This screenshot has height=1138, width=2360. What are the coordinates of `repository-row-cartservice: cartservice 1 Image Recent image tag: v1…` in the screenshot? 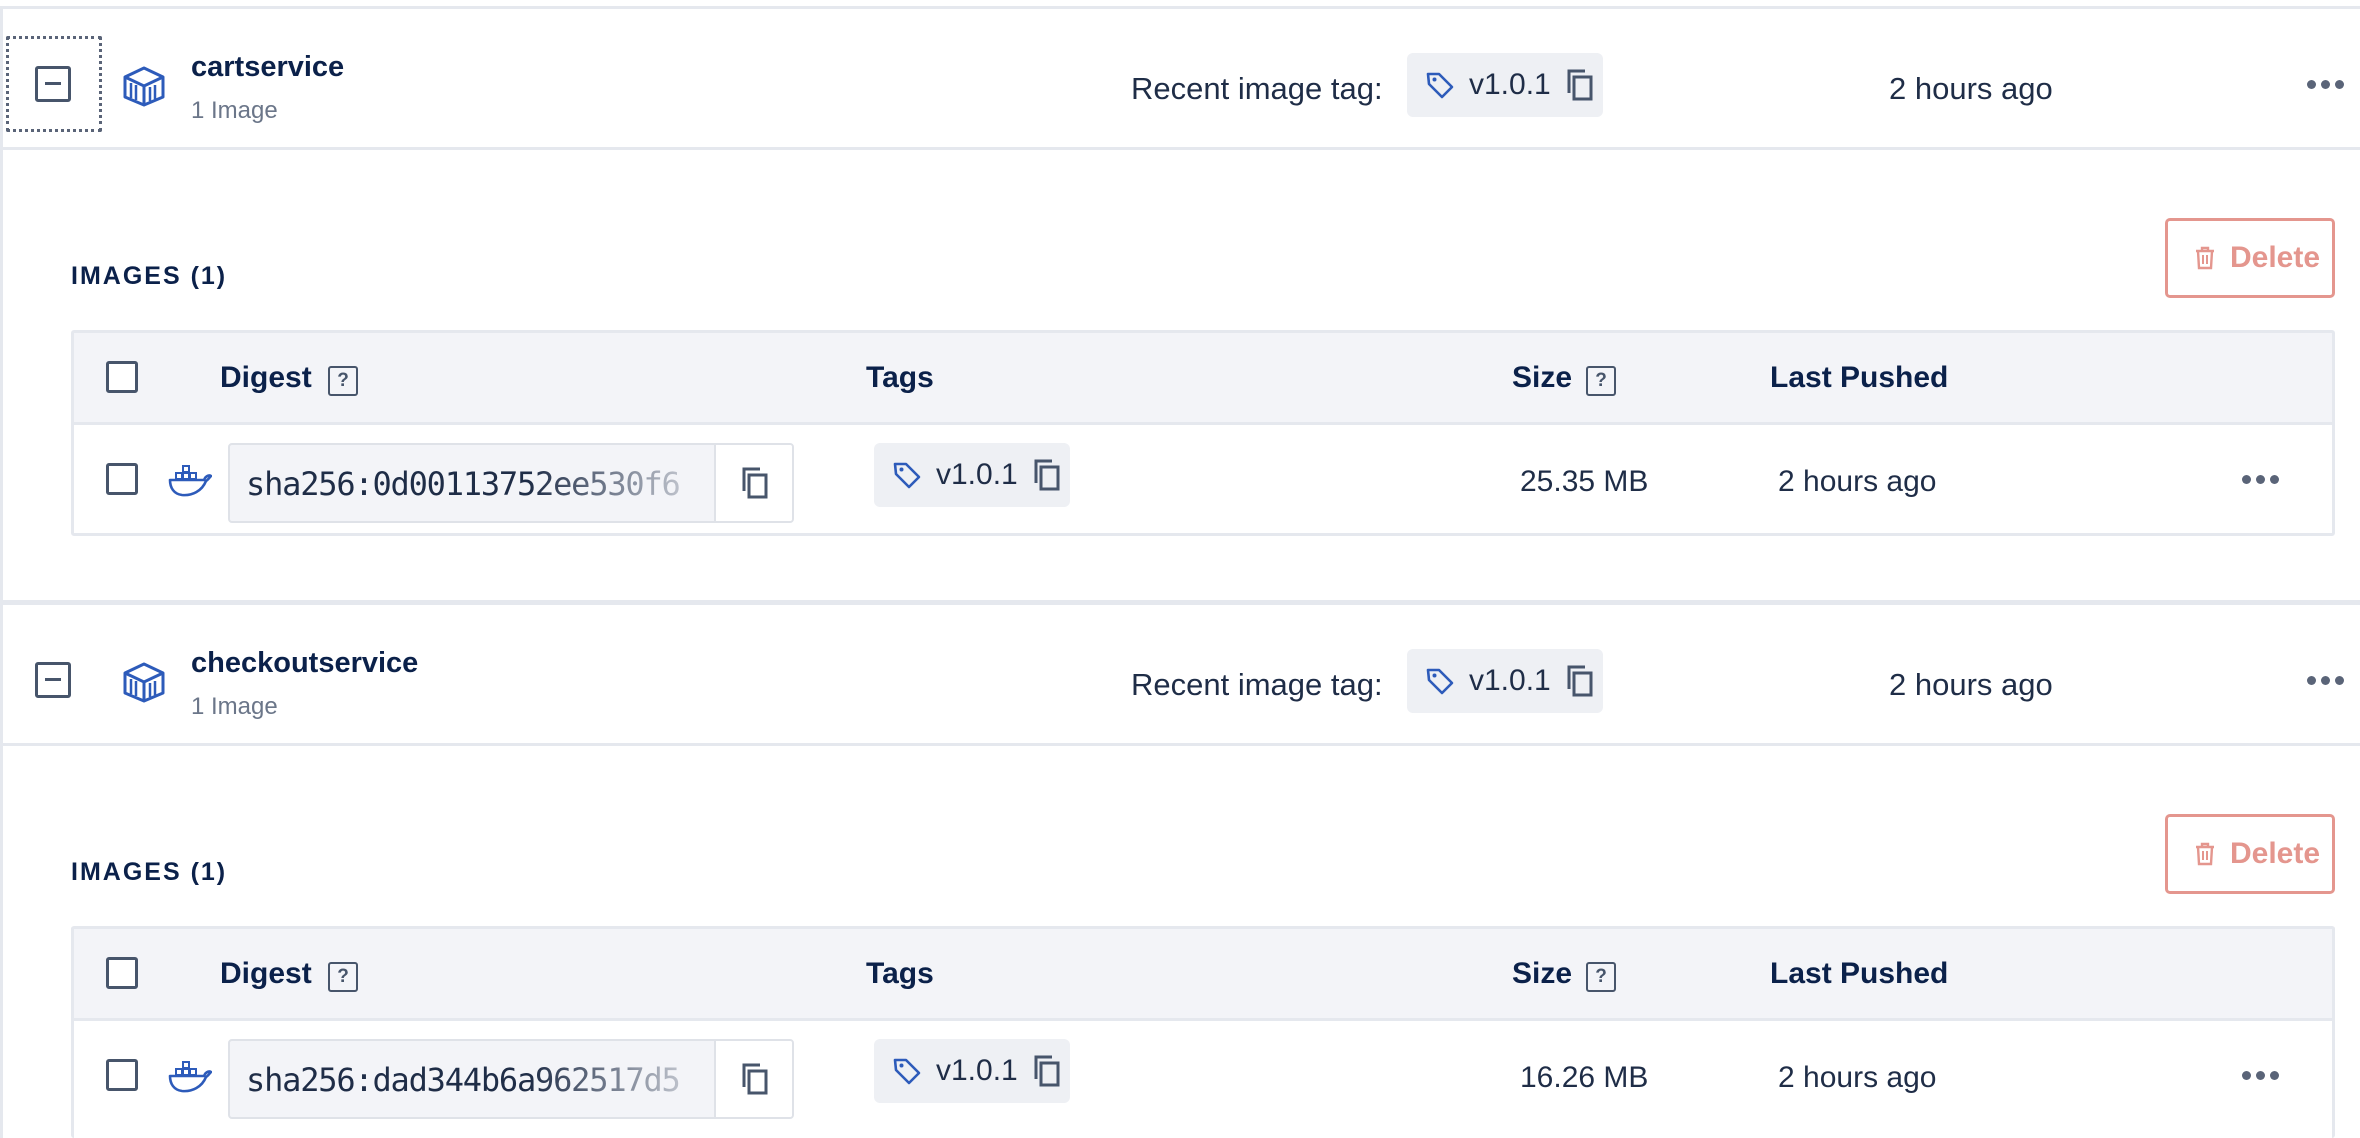 It's located at (1180, 78).